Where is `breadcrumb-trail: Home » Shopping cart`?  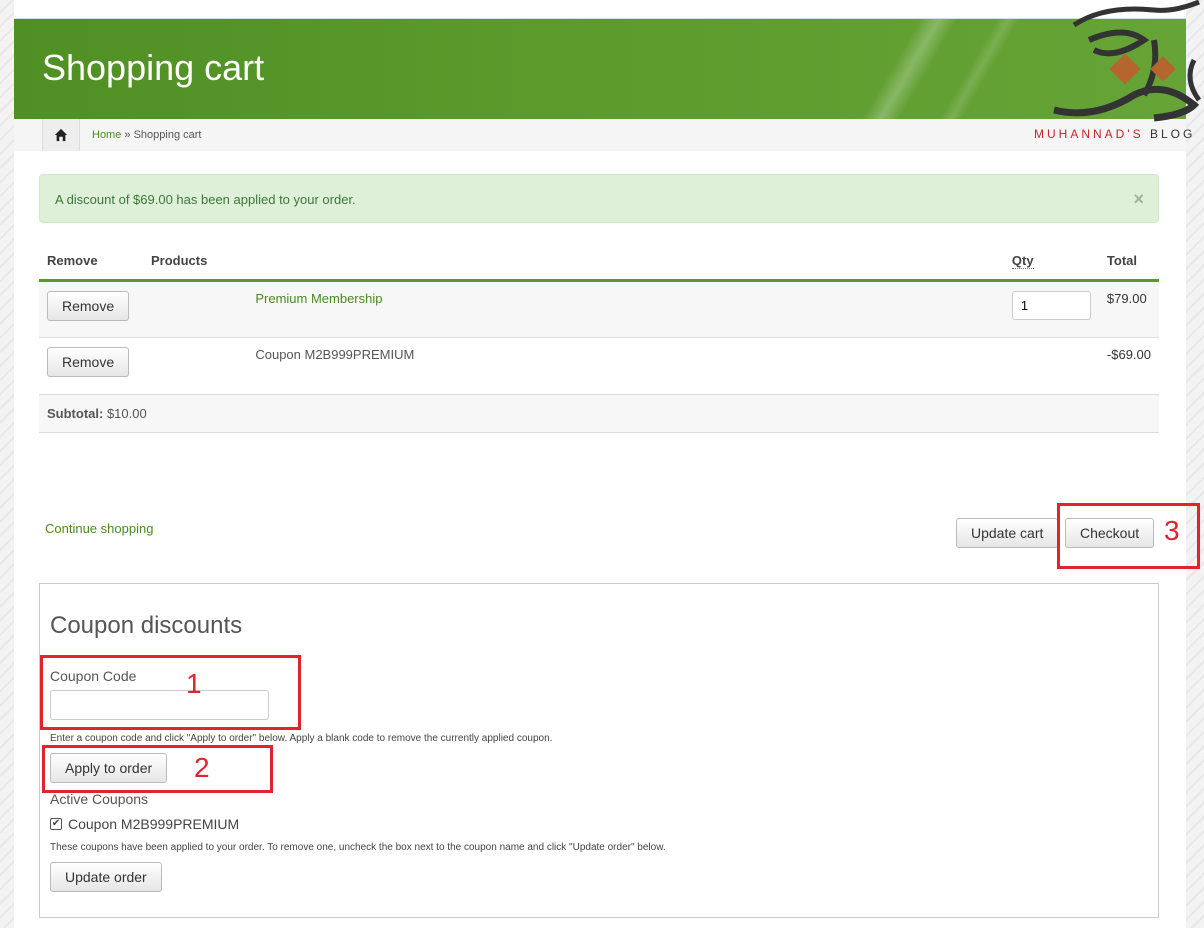 breadcrumb-trail: Home » Shopping cart is located at coordinates (146, 135).